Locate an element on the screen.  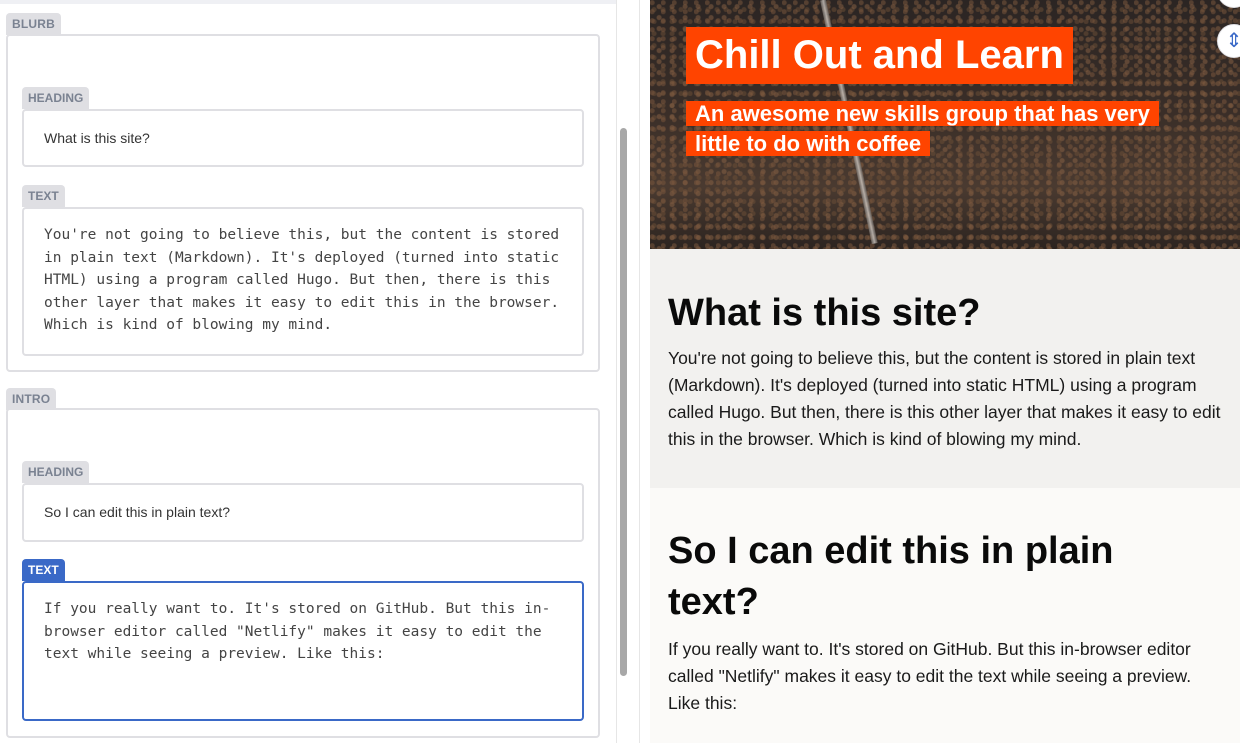
intro-heading-label: HEADING is located at coordinates (56, 472).